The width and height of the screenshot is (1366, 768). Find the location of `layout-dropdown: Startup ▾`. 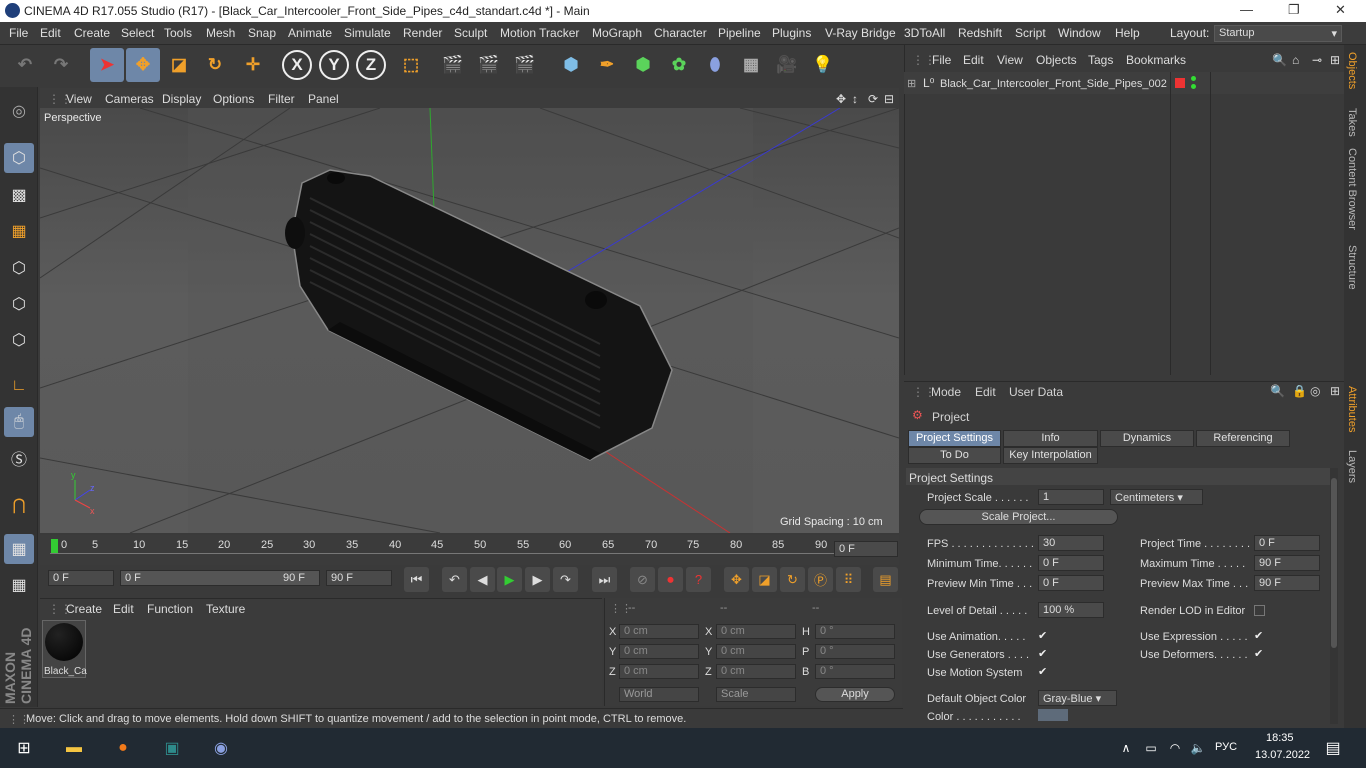

layout-dropdown: Startup ▾ is located at coordinates (1278, 33).